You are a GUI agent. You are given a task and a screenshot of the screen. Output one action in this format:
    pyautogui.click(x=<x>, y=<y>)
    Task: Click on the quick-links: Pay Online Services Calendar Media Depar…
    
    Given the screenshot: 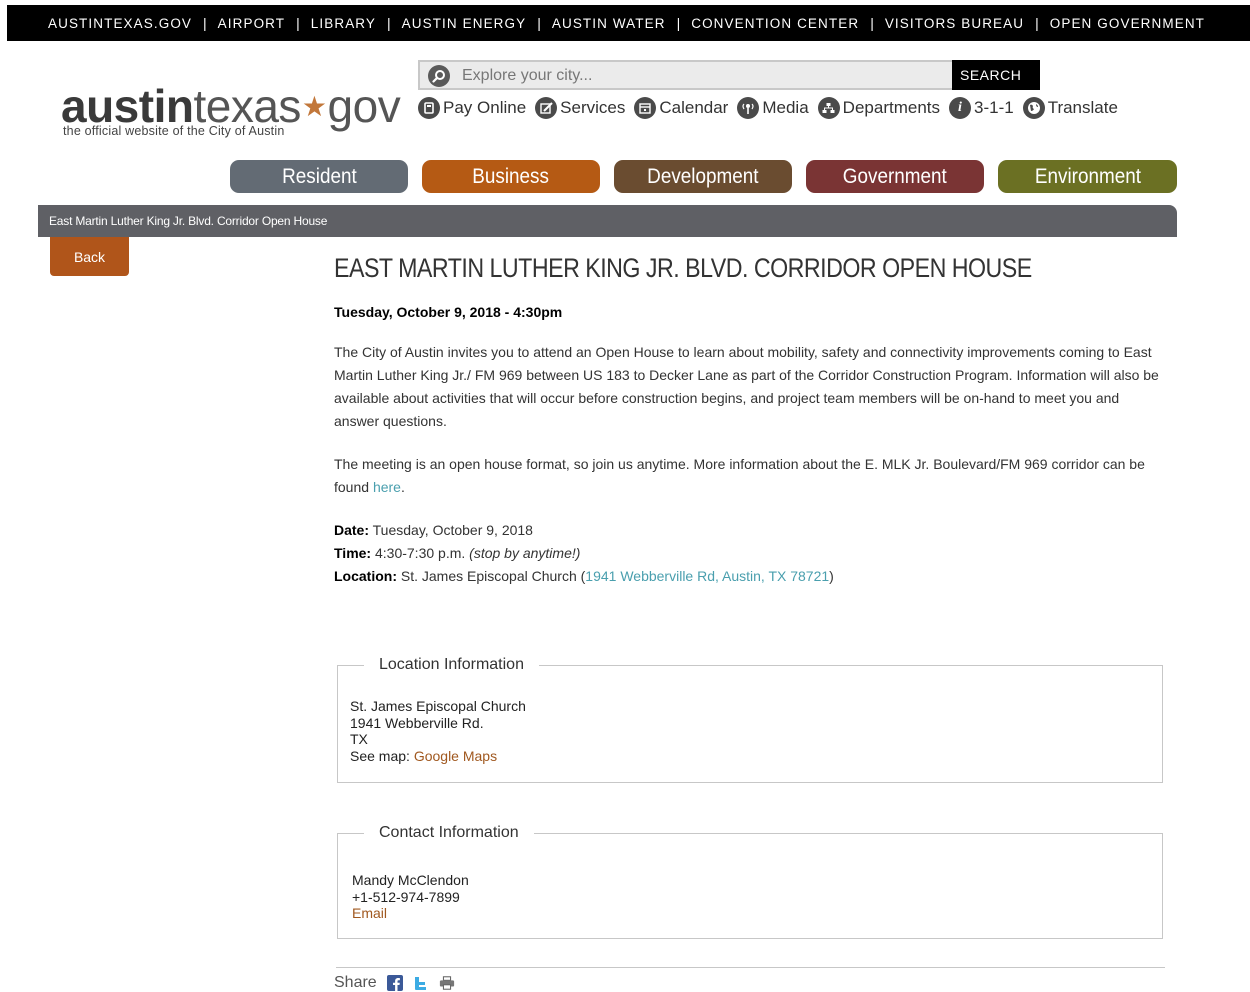 What is the action you would take?
    pyautogui.click(x=772, y=108)
    